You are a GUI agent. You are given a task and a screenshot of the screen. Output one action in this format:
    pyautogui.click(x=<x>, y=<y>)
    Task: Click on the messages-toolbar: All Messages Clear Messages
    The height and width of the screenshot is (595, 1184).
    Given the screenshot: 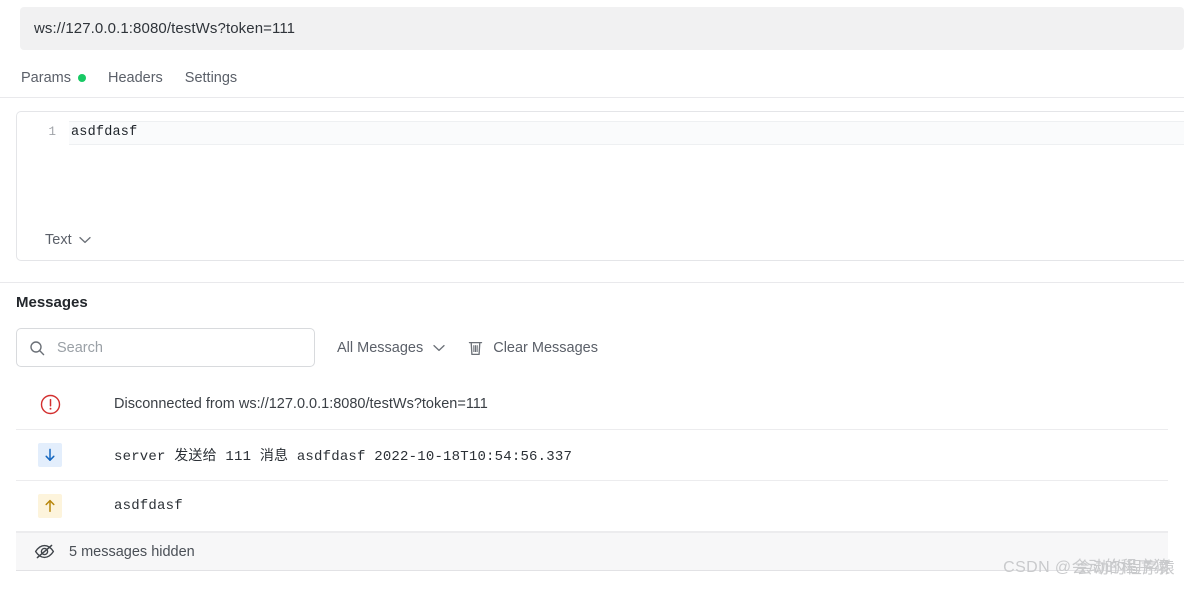 What is the action you would take?
    pyautogui.click(x=592, y=347)
    